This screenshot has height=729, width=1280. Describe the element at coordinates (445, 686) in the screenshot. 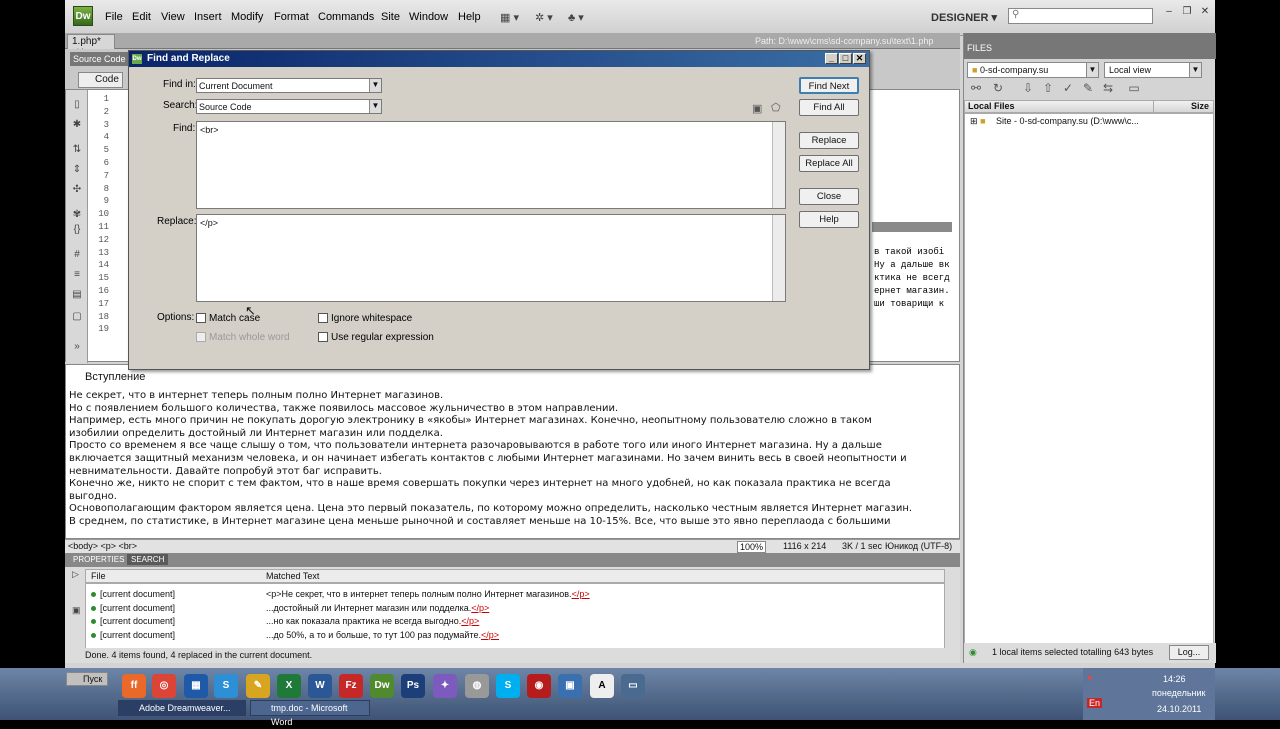

I see `app-icon: ✦` at that location.